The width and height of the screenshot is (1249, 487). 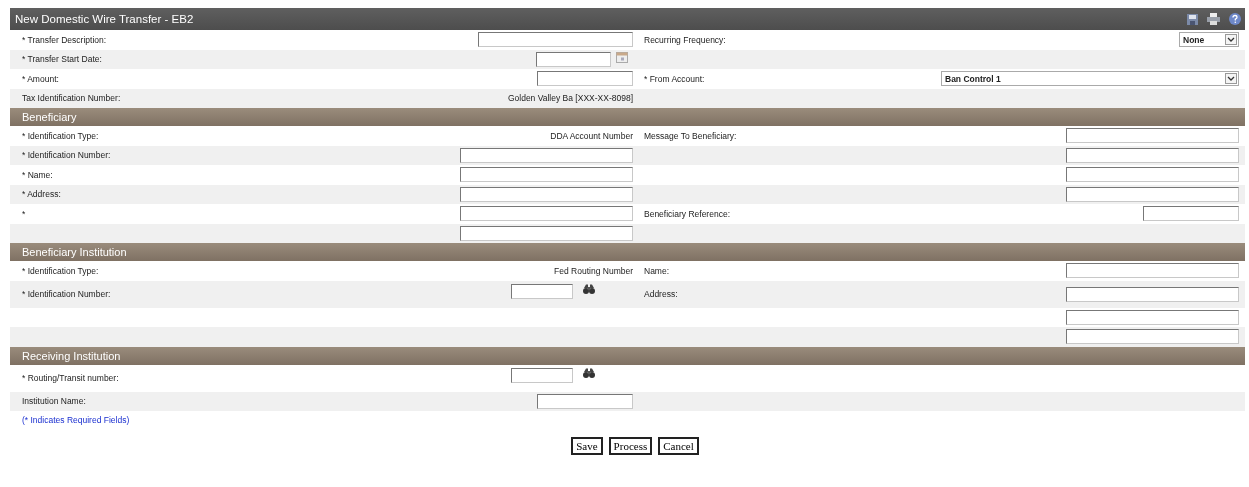 What do you see at coordinates (587, 446) in the screenshot?
I see `action-button: Save` at bounding box center [587, 446].